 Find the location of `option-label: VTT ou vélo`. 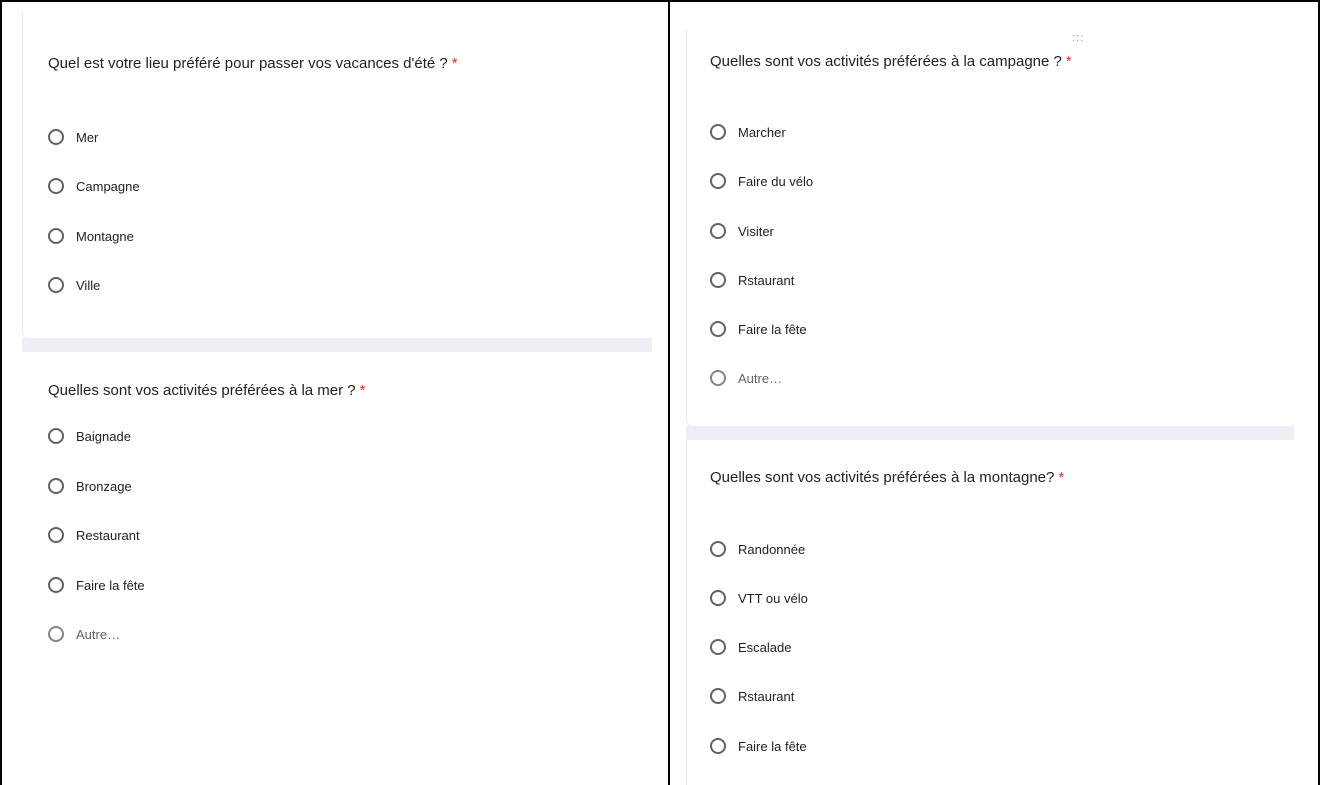

option-label: VTT ou vélo is located at coordinates (773, 598).